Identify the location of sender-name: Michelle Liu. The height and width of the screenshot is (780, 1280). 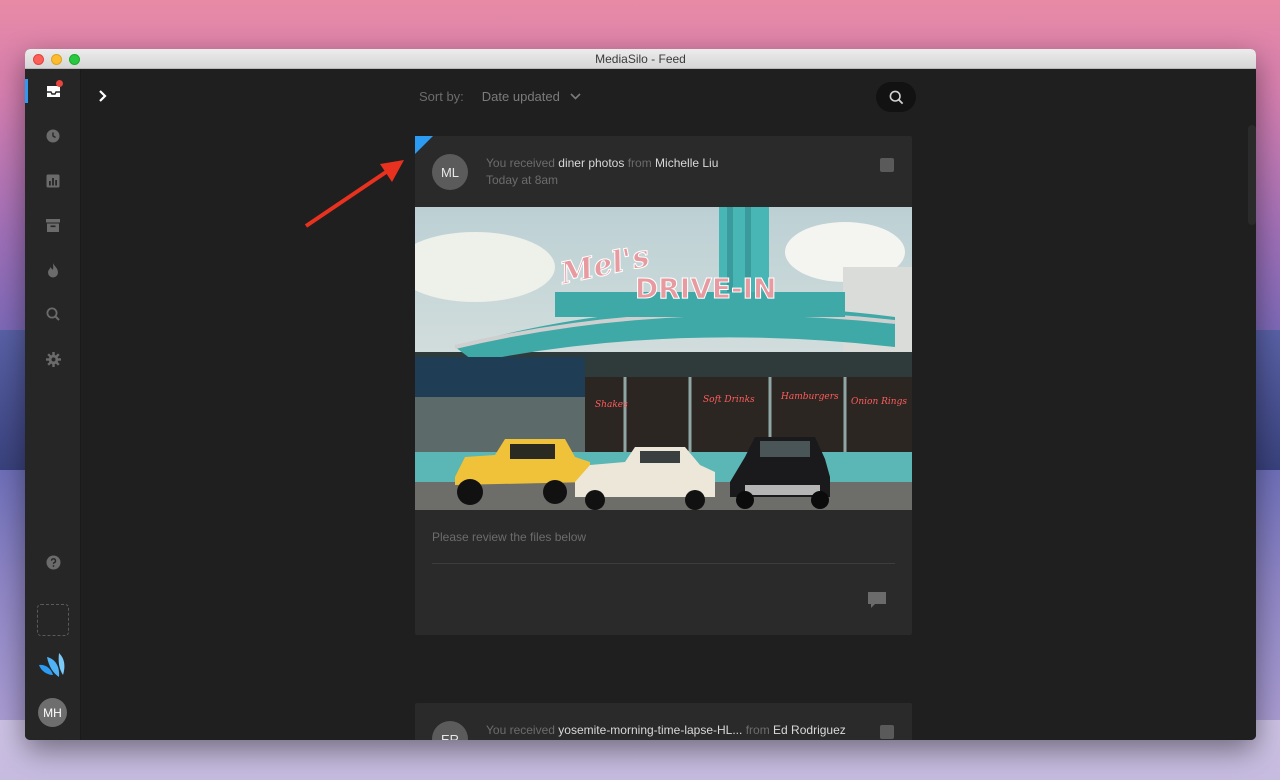
(686, 163).